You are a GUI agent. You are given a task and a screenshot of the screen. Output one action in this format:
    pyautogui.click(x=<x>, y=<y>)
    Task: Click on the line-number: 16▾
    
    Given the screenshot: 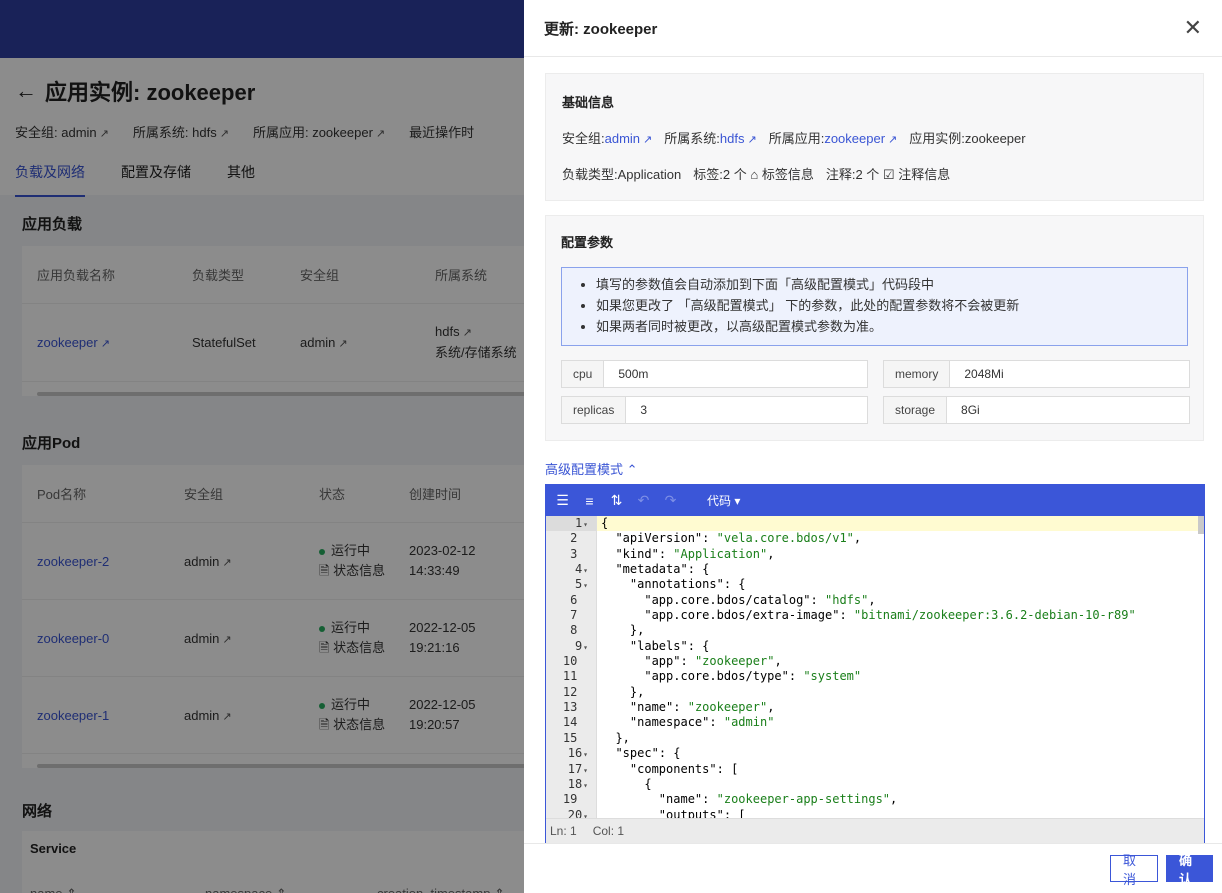 What is the action you would take?
    pyautogui.click(x=577, y=753)
    